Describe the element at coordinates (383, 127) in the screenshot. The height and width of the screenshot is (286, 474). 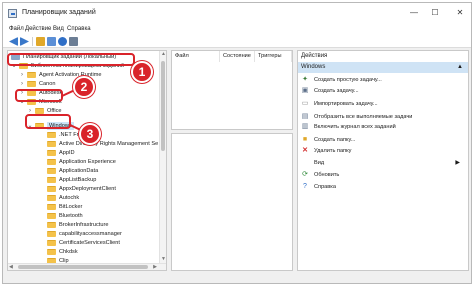
I see `action-enable-history: ▥ Включить журнал всех заданий` at that location.